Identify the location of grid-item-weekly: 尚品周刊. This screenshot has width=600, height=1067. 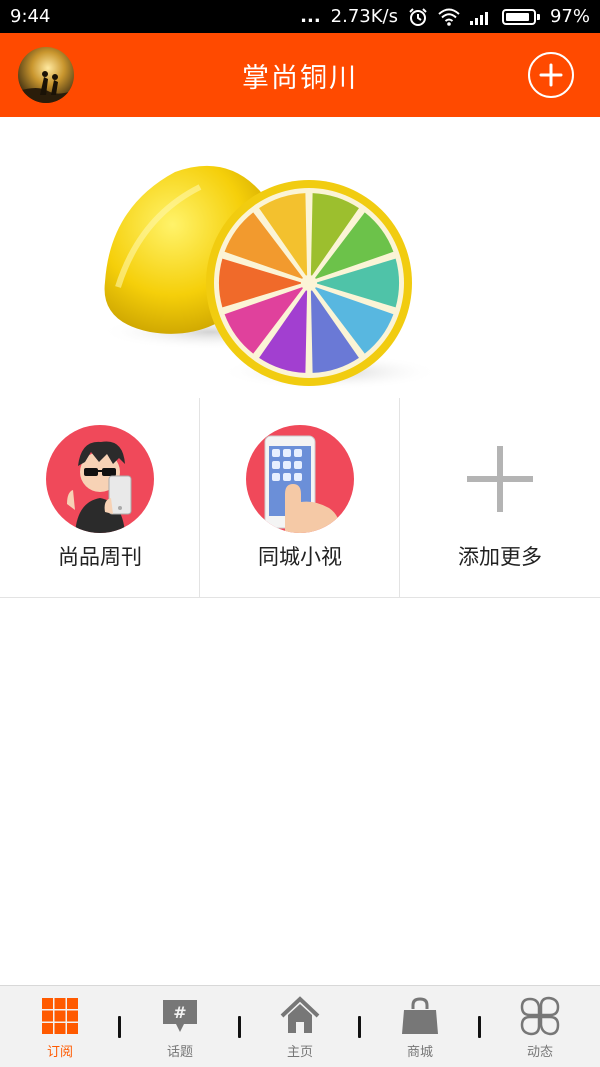
(100, 497).